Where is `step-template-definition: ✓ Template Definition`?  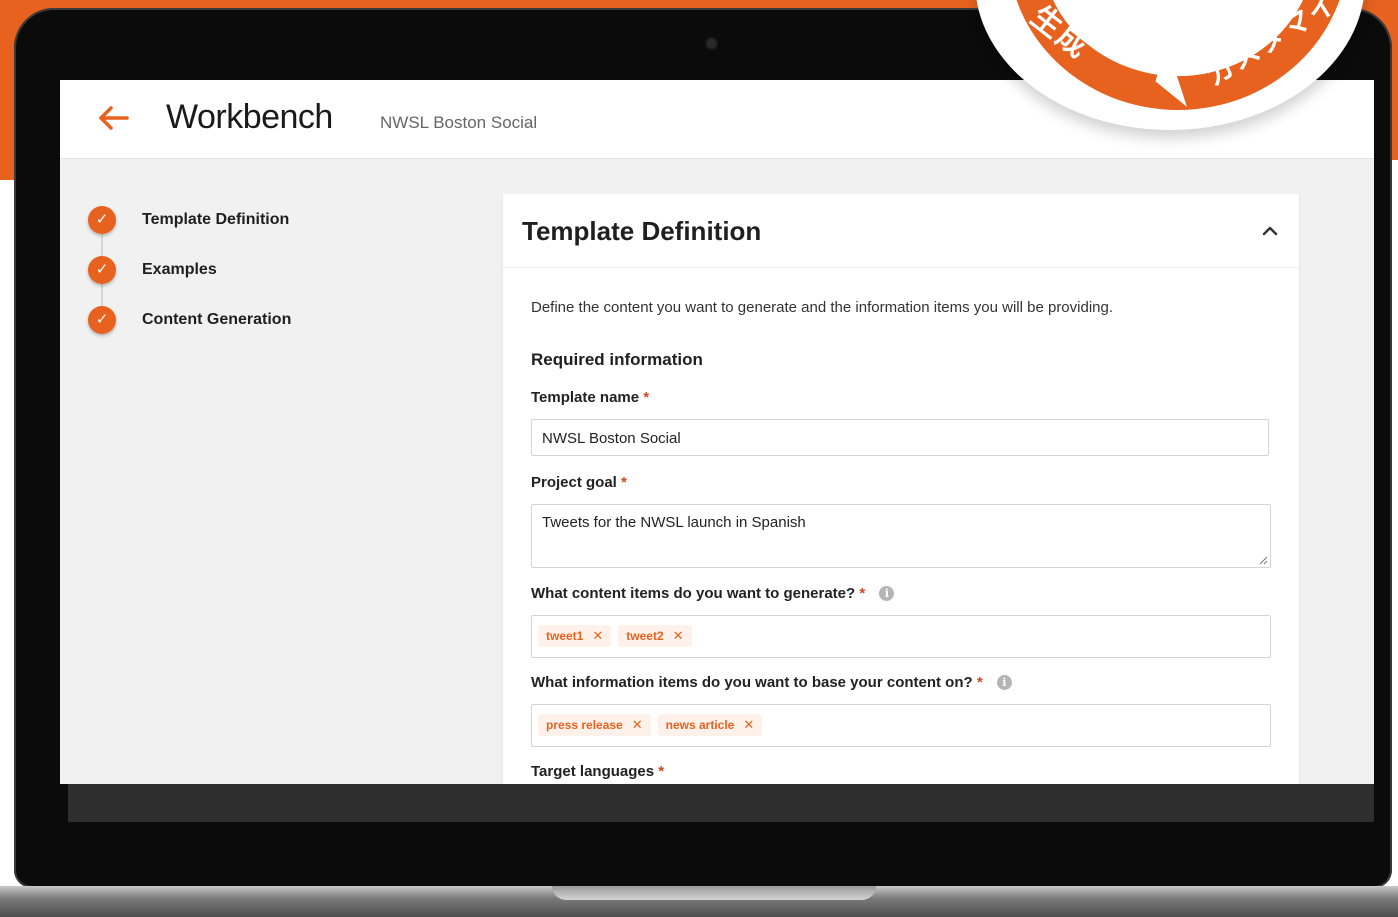 step-template-definition: ✓ Template Definition is located at coordinates (268, 220).